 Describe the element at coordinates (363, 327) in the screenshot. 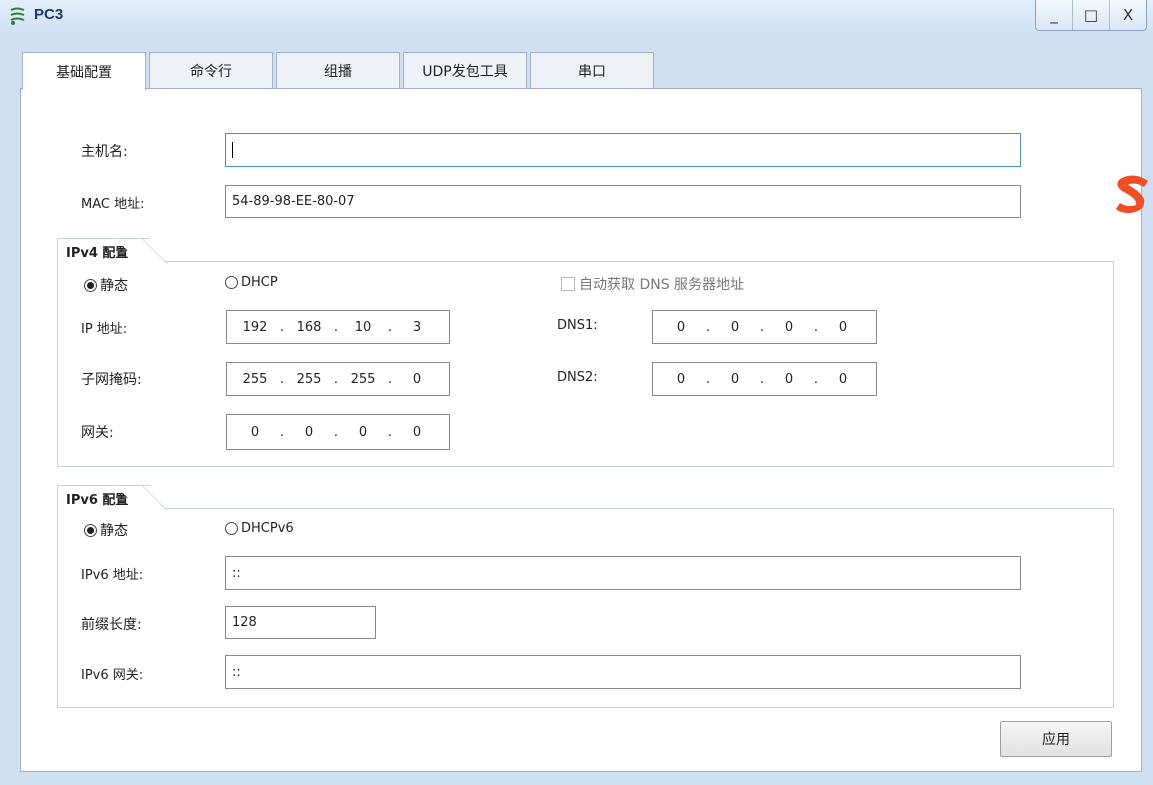

I see `ip-octet-3: 10` at that location.